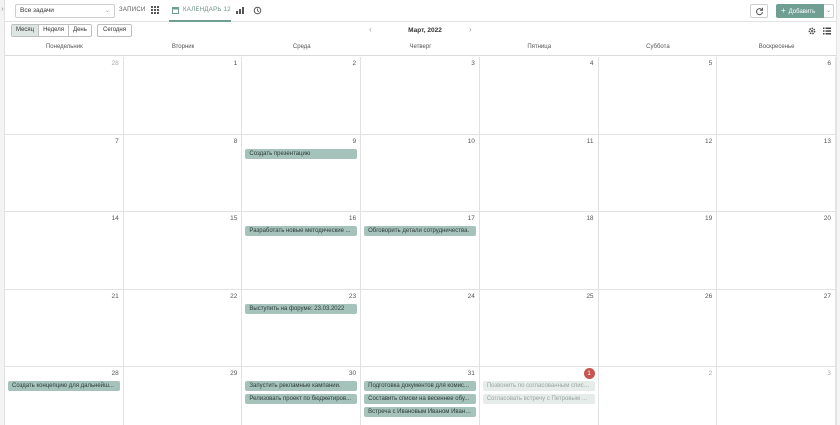 The height and width of the screenshot is (425, 840). Describe the element at coordinates (420, 251) in the screenshot. I see `day-cell: 17 Обговорить детали сотрудничества.` at that location.